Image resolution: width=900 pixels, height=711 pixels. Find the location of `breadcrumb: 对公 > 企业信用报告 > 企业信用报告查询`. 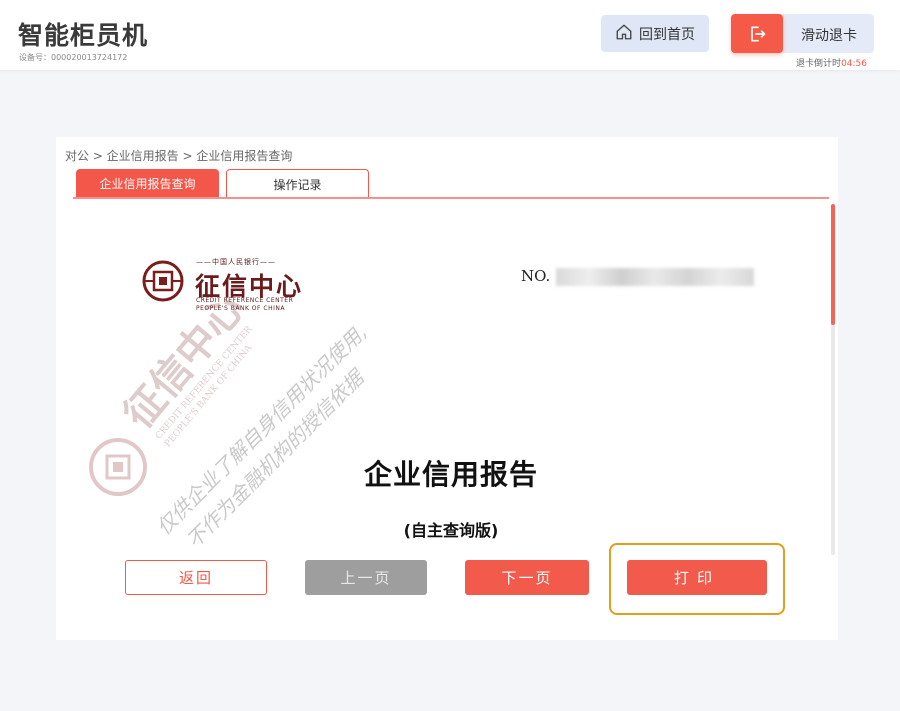

breadcrumb: 对公 > 企业信用报告 > 企业信用报告查询 is located at coordinates (179, 156).